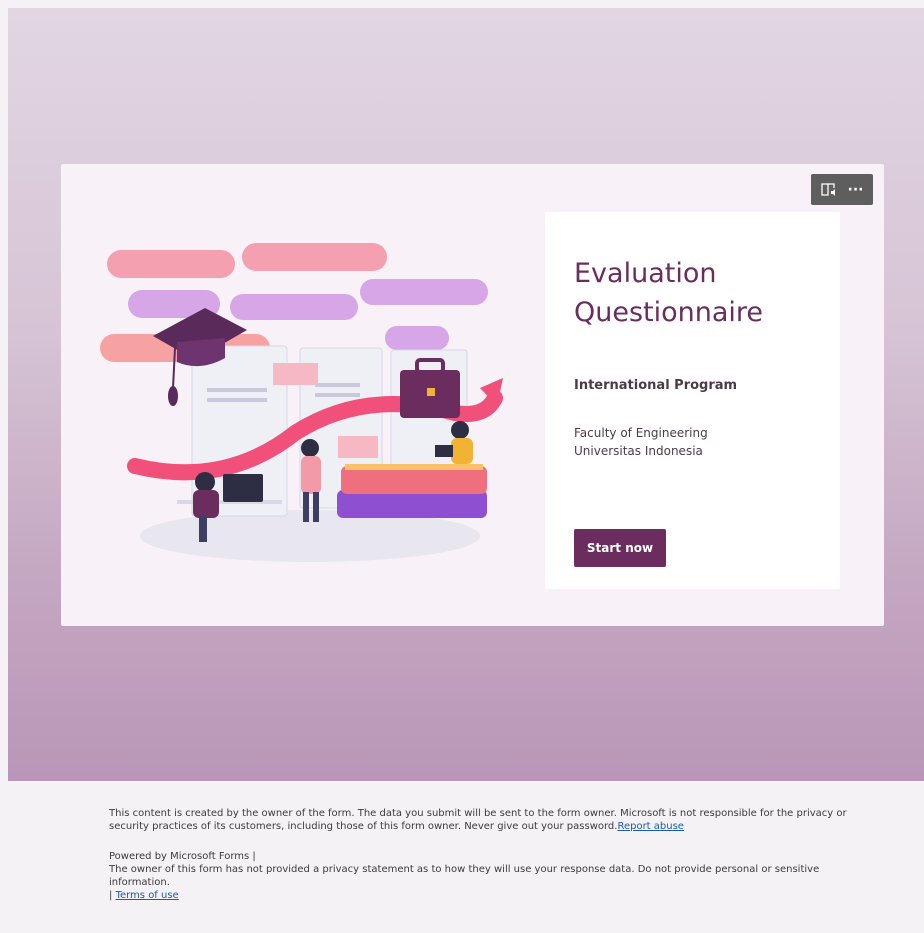  I want to click on form-toolbar: ···, so click(842, 189).